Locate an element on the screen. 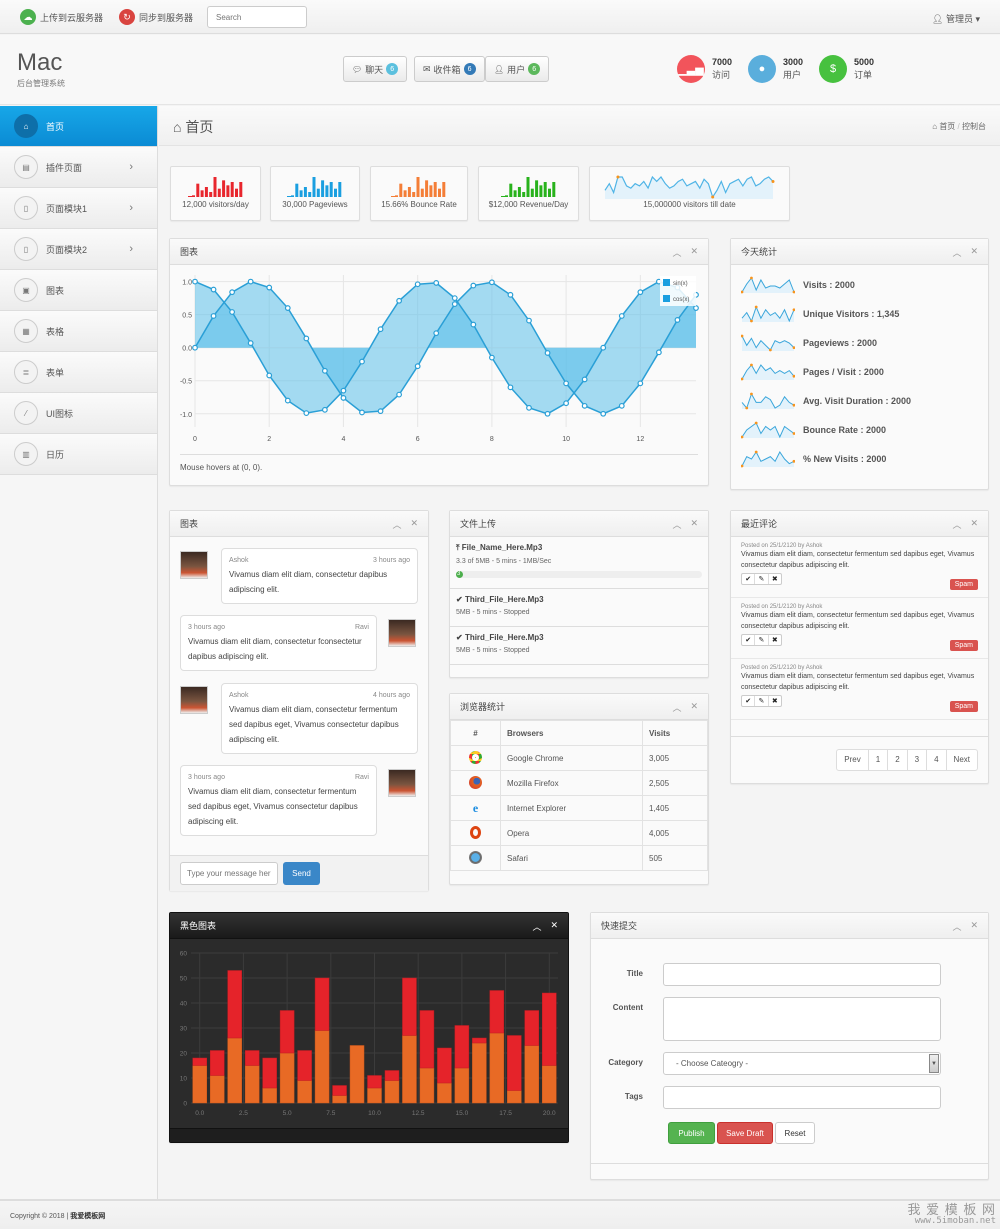 The width and height of the screenshot is (1000, 1229). x-tick-label: 15.0 is located at coordinates (462, 1113).